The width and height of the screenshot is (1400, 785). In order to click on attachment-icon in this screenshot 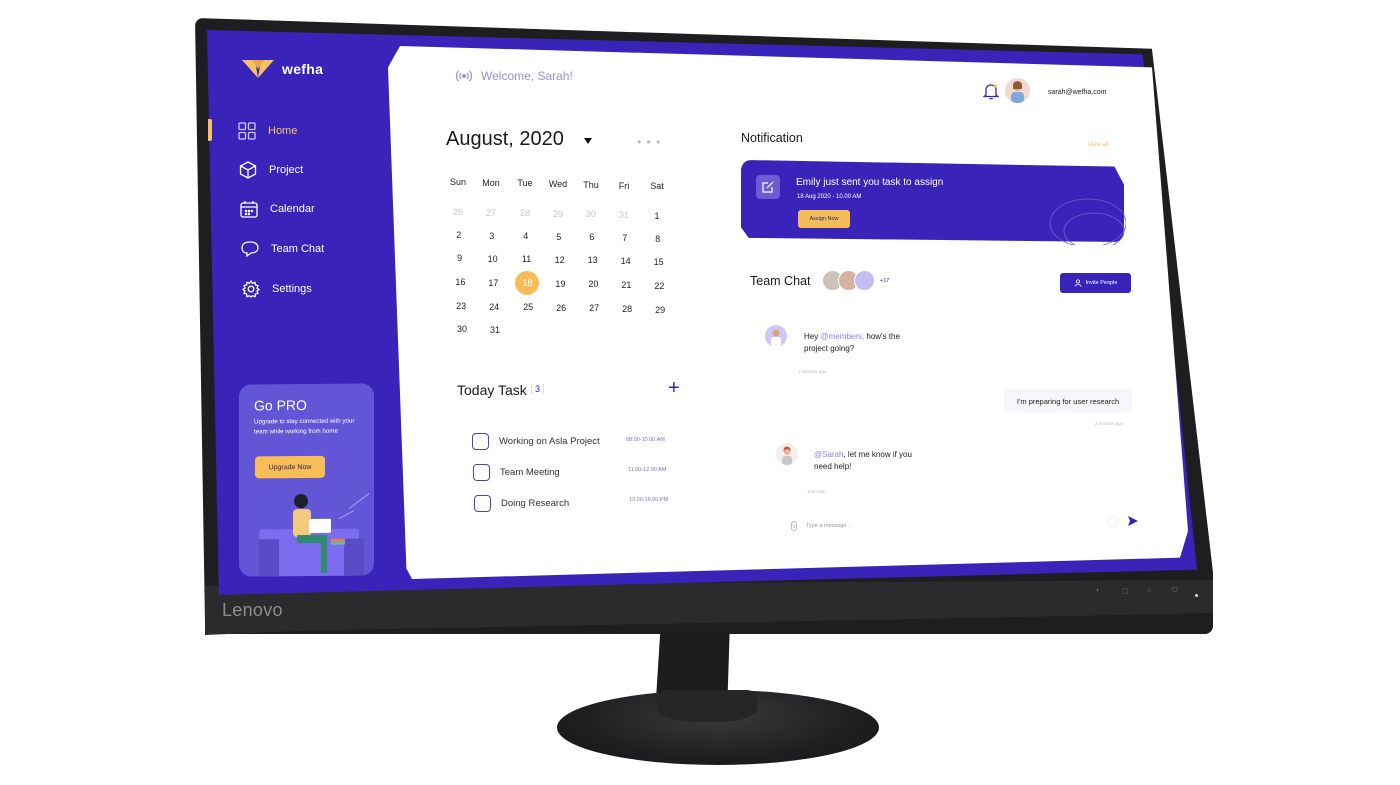, I will do `click(794, 526)`.